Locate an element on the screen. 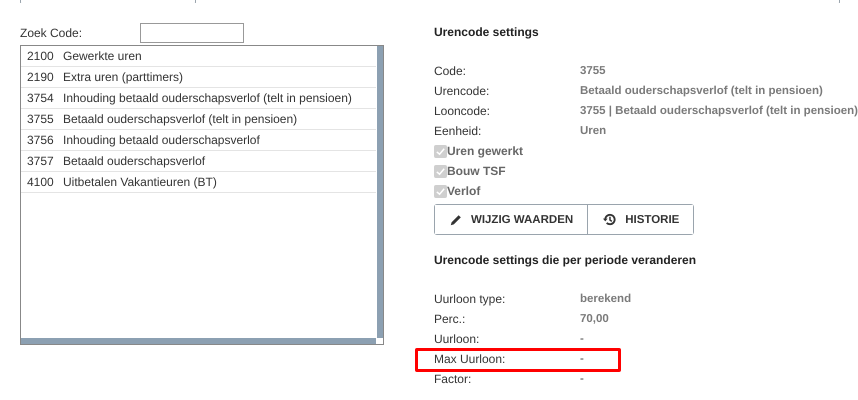 The width and height of the screenshot is (858, 400). field-value: 3755 | Betaald ouderschapsverlof (telt in pensioen) is located at coordinates (719, 111).